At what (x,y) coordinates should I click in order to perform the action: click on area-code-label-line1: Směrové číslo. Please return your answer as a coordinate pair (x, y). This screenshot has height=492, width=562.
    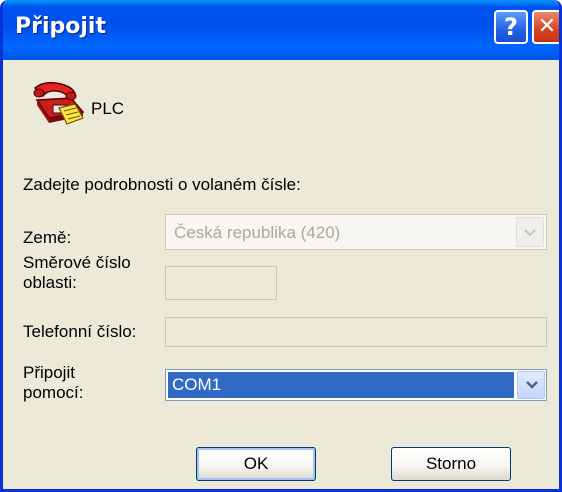
    Looking at the image, I should click on (77, 262).